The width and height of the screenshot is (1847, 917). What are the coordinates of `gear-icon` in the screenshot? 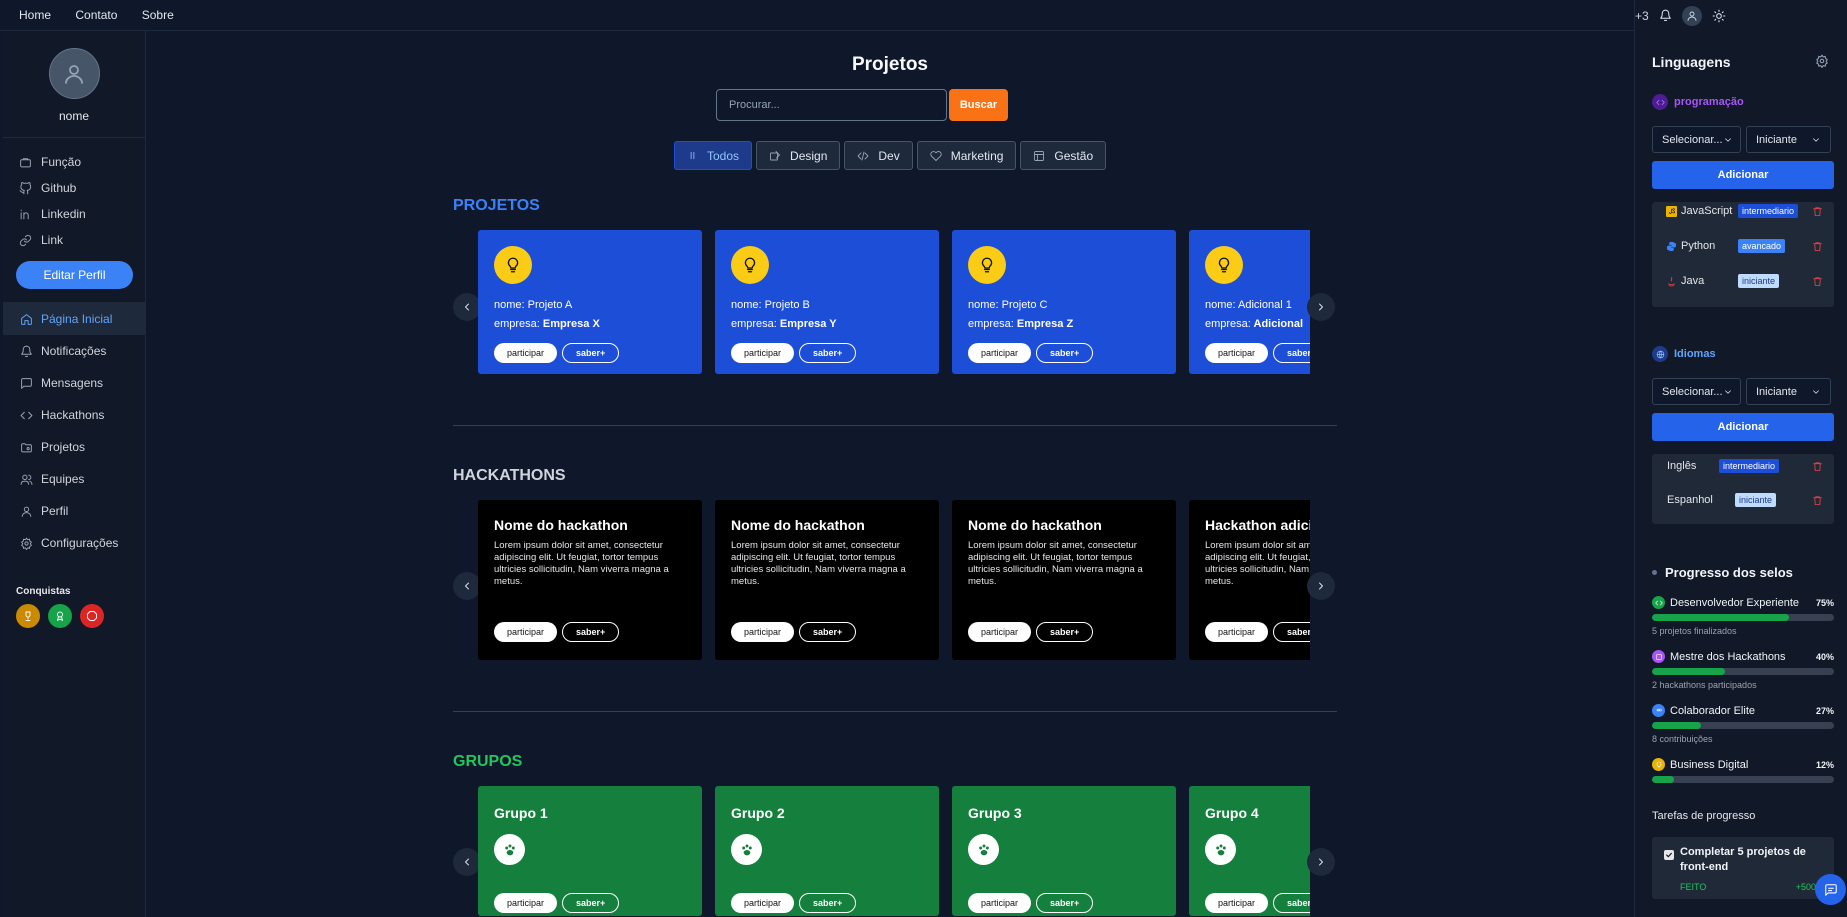 It's located at (1822, 61).